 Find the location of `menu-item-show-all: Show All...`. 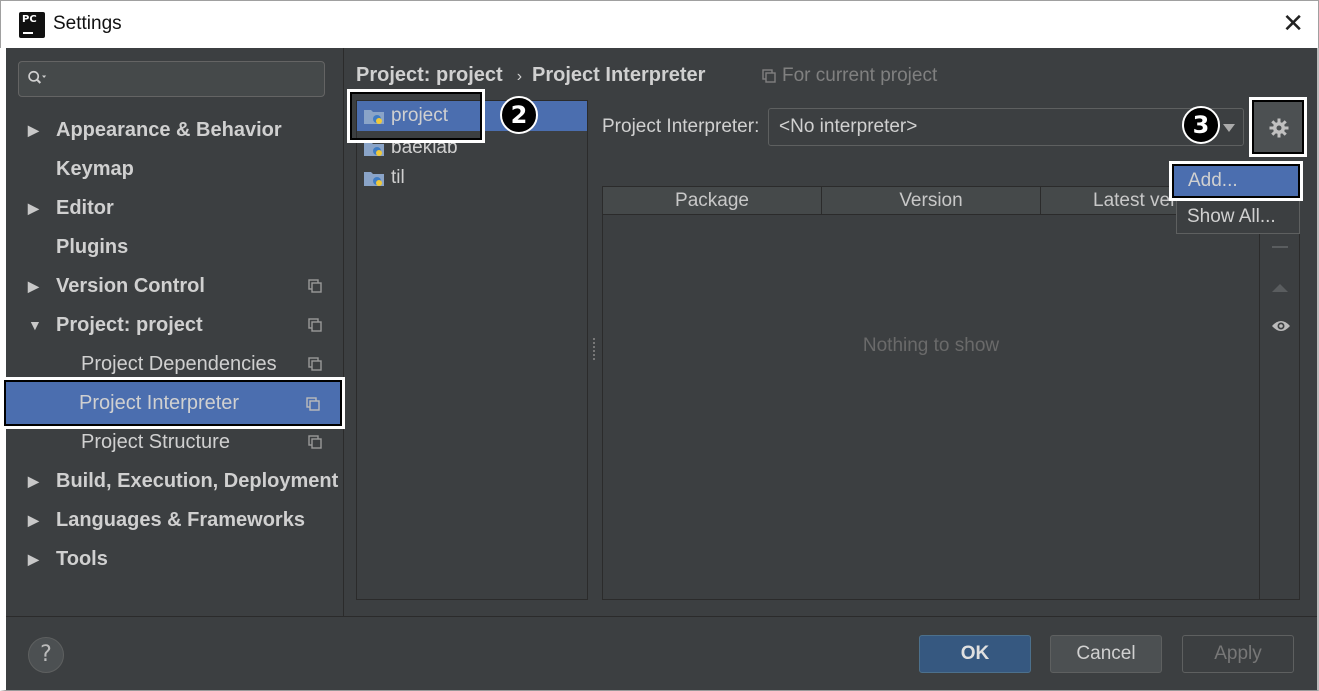

menu-item-show-all: Show All... is located at coordinates (1238, 217).